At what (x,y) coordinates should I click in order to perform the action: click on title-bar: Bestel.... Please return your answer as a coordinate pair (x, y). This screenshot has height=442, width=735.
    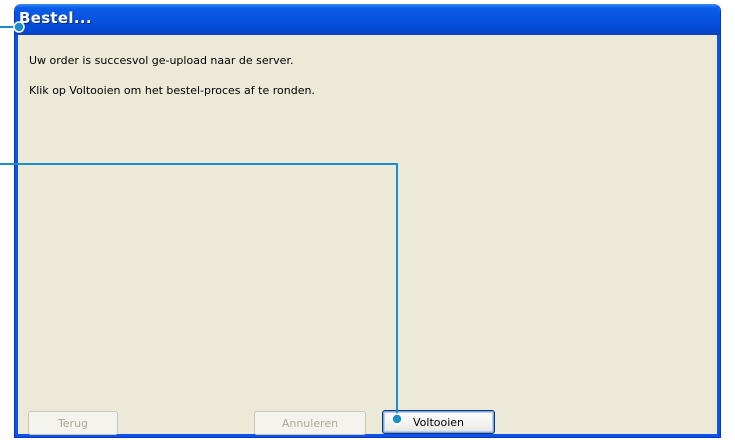
    Looking at the image, I should click on (367, 19).